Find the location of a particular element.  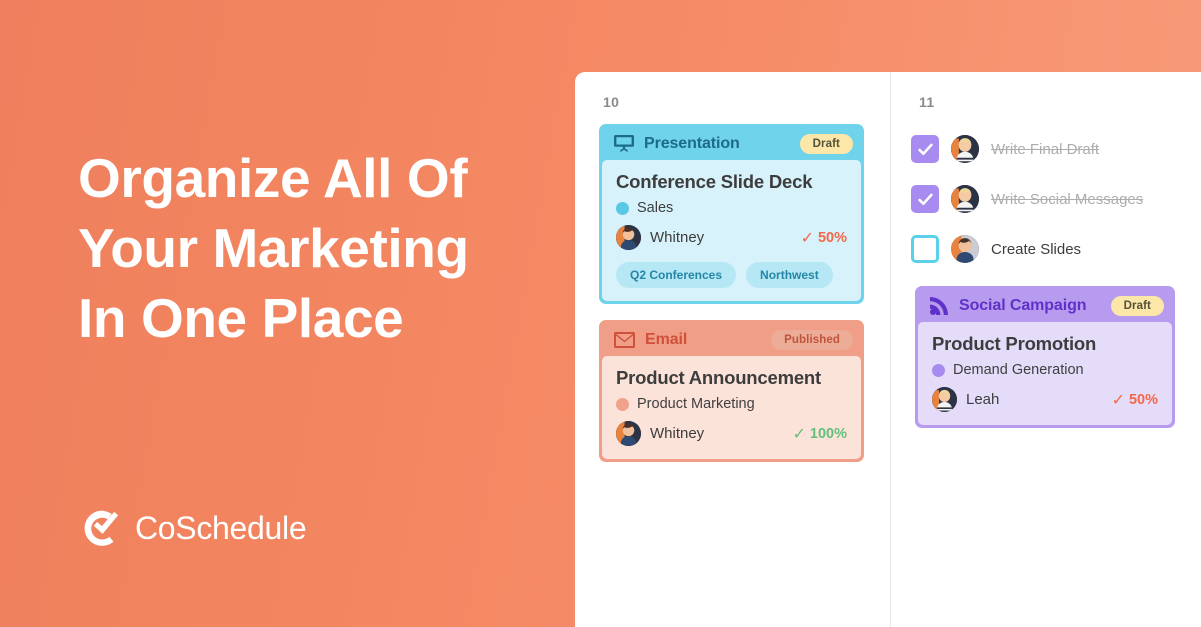

task-item: Create Slides is located at coordinates (1046, 249).